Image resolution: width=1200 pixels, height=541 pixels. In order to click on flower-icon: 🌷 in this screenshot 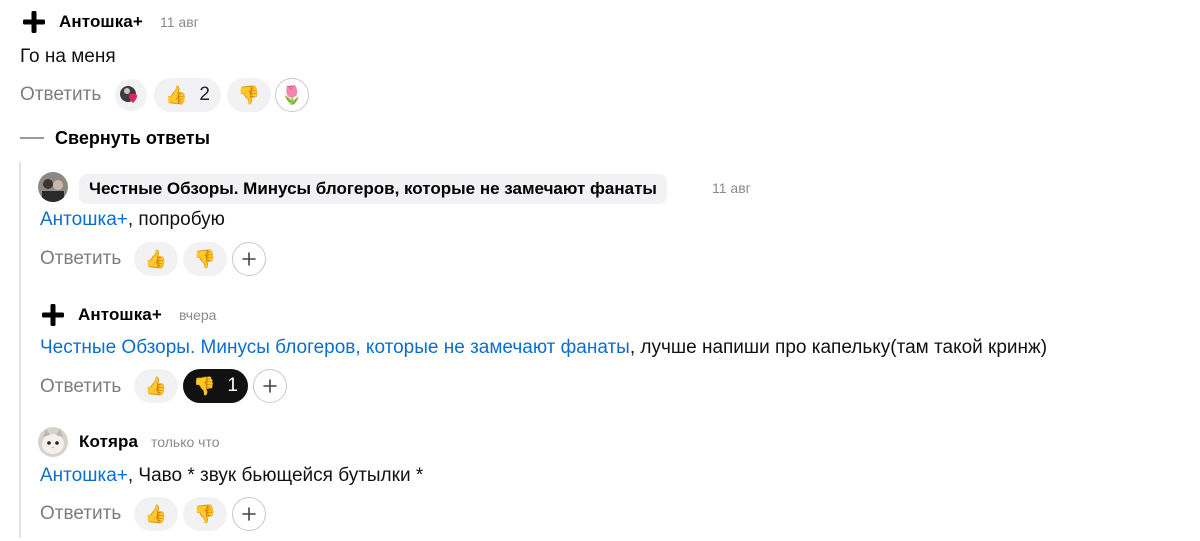, I will do `click(292, 95)`.